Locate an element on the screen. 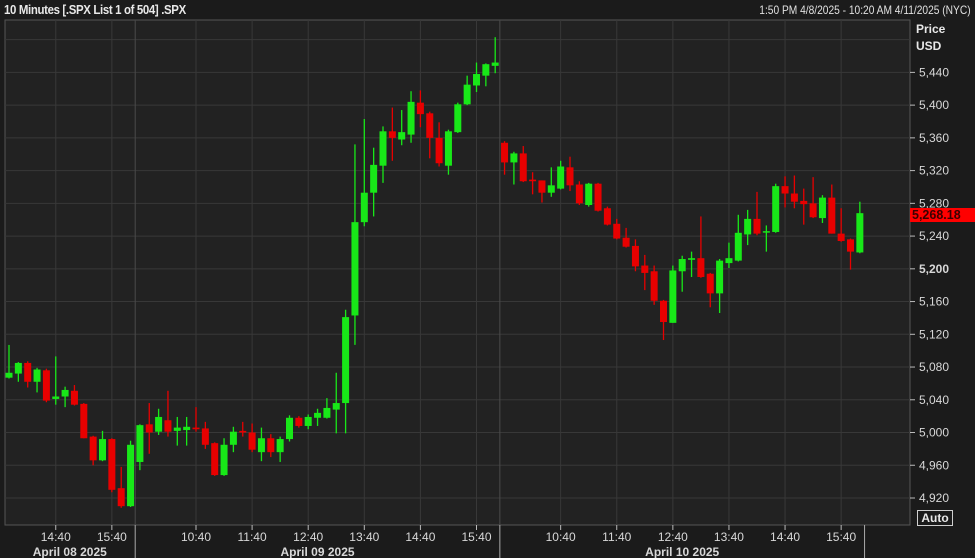 This screenshot has height=558, width=975. y-tick-label: 5,240 is located at coordinates (934, 236).